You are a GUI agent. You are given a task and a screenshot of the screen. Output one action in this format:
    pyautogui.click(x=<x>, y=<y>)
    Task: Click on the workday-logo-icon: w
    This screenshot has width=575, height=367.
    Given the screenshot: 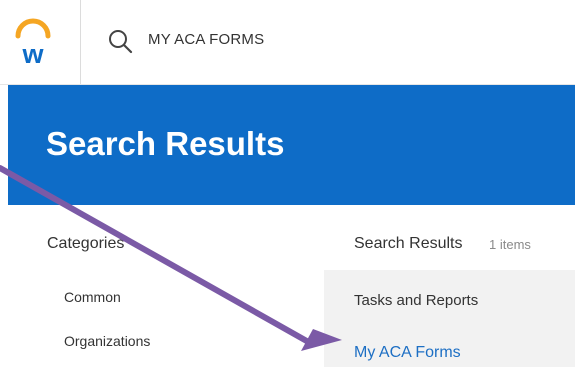 What is the action you would take?
    pyautogui.click(x=33, y=41)
    